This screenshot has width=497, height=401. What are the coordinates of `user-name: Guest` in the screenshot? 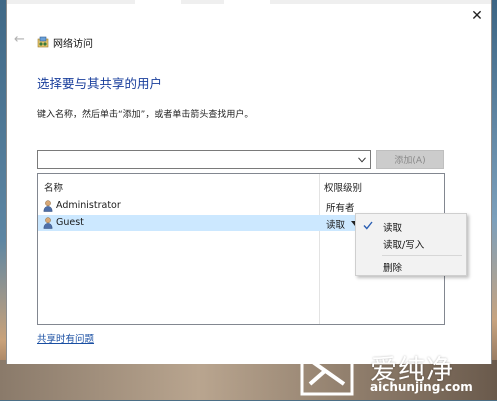 It's located at (70, 222).